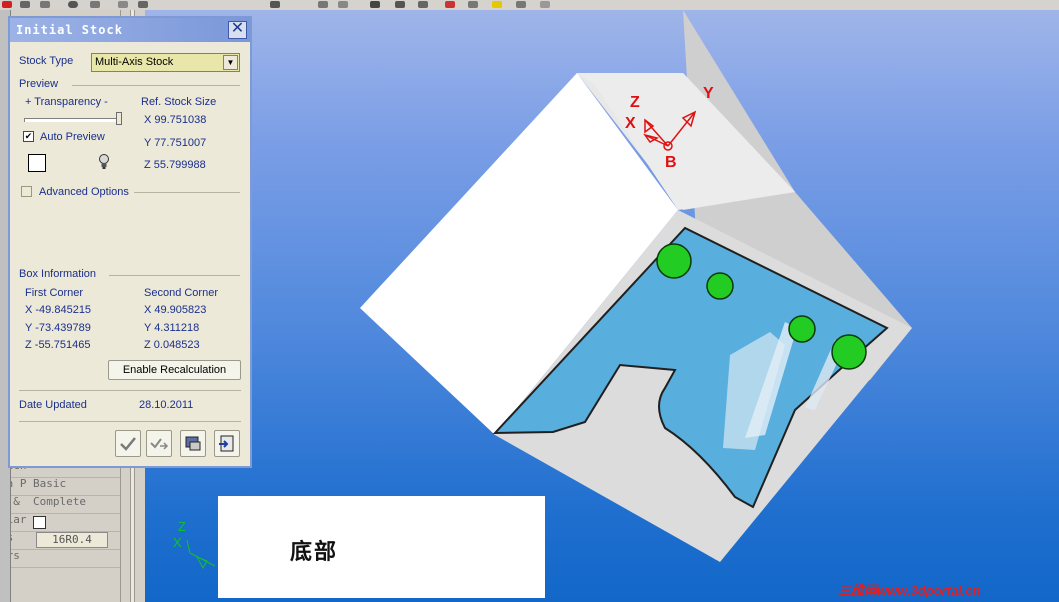 The width and height of the screenshot is (1059, 602). Describe the element at coordinates (175, 310) in the screenshot. I see `second-corner-x: X 49.905823` at that location.